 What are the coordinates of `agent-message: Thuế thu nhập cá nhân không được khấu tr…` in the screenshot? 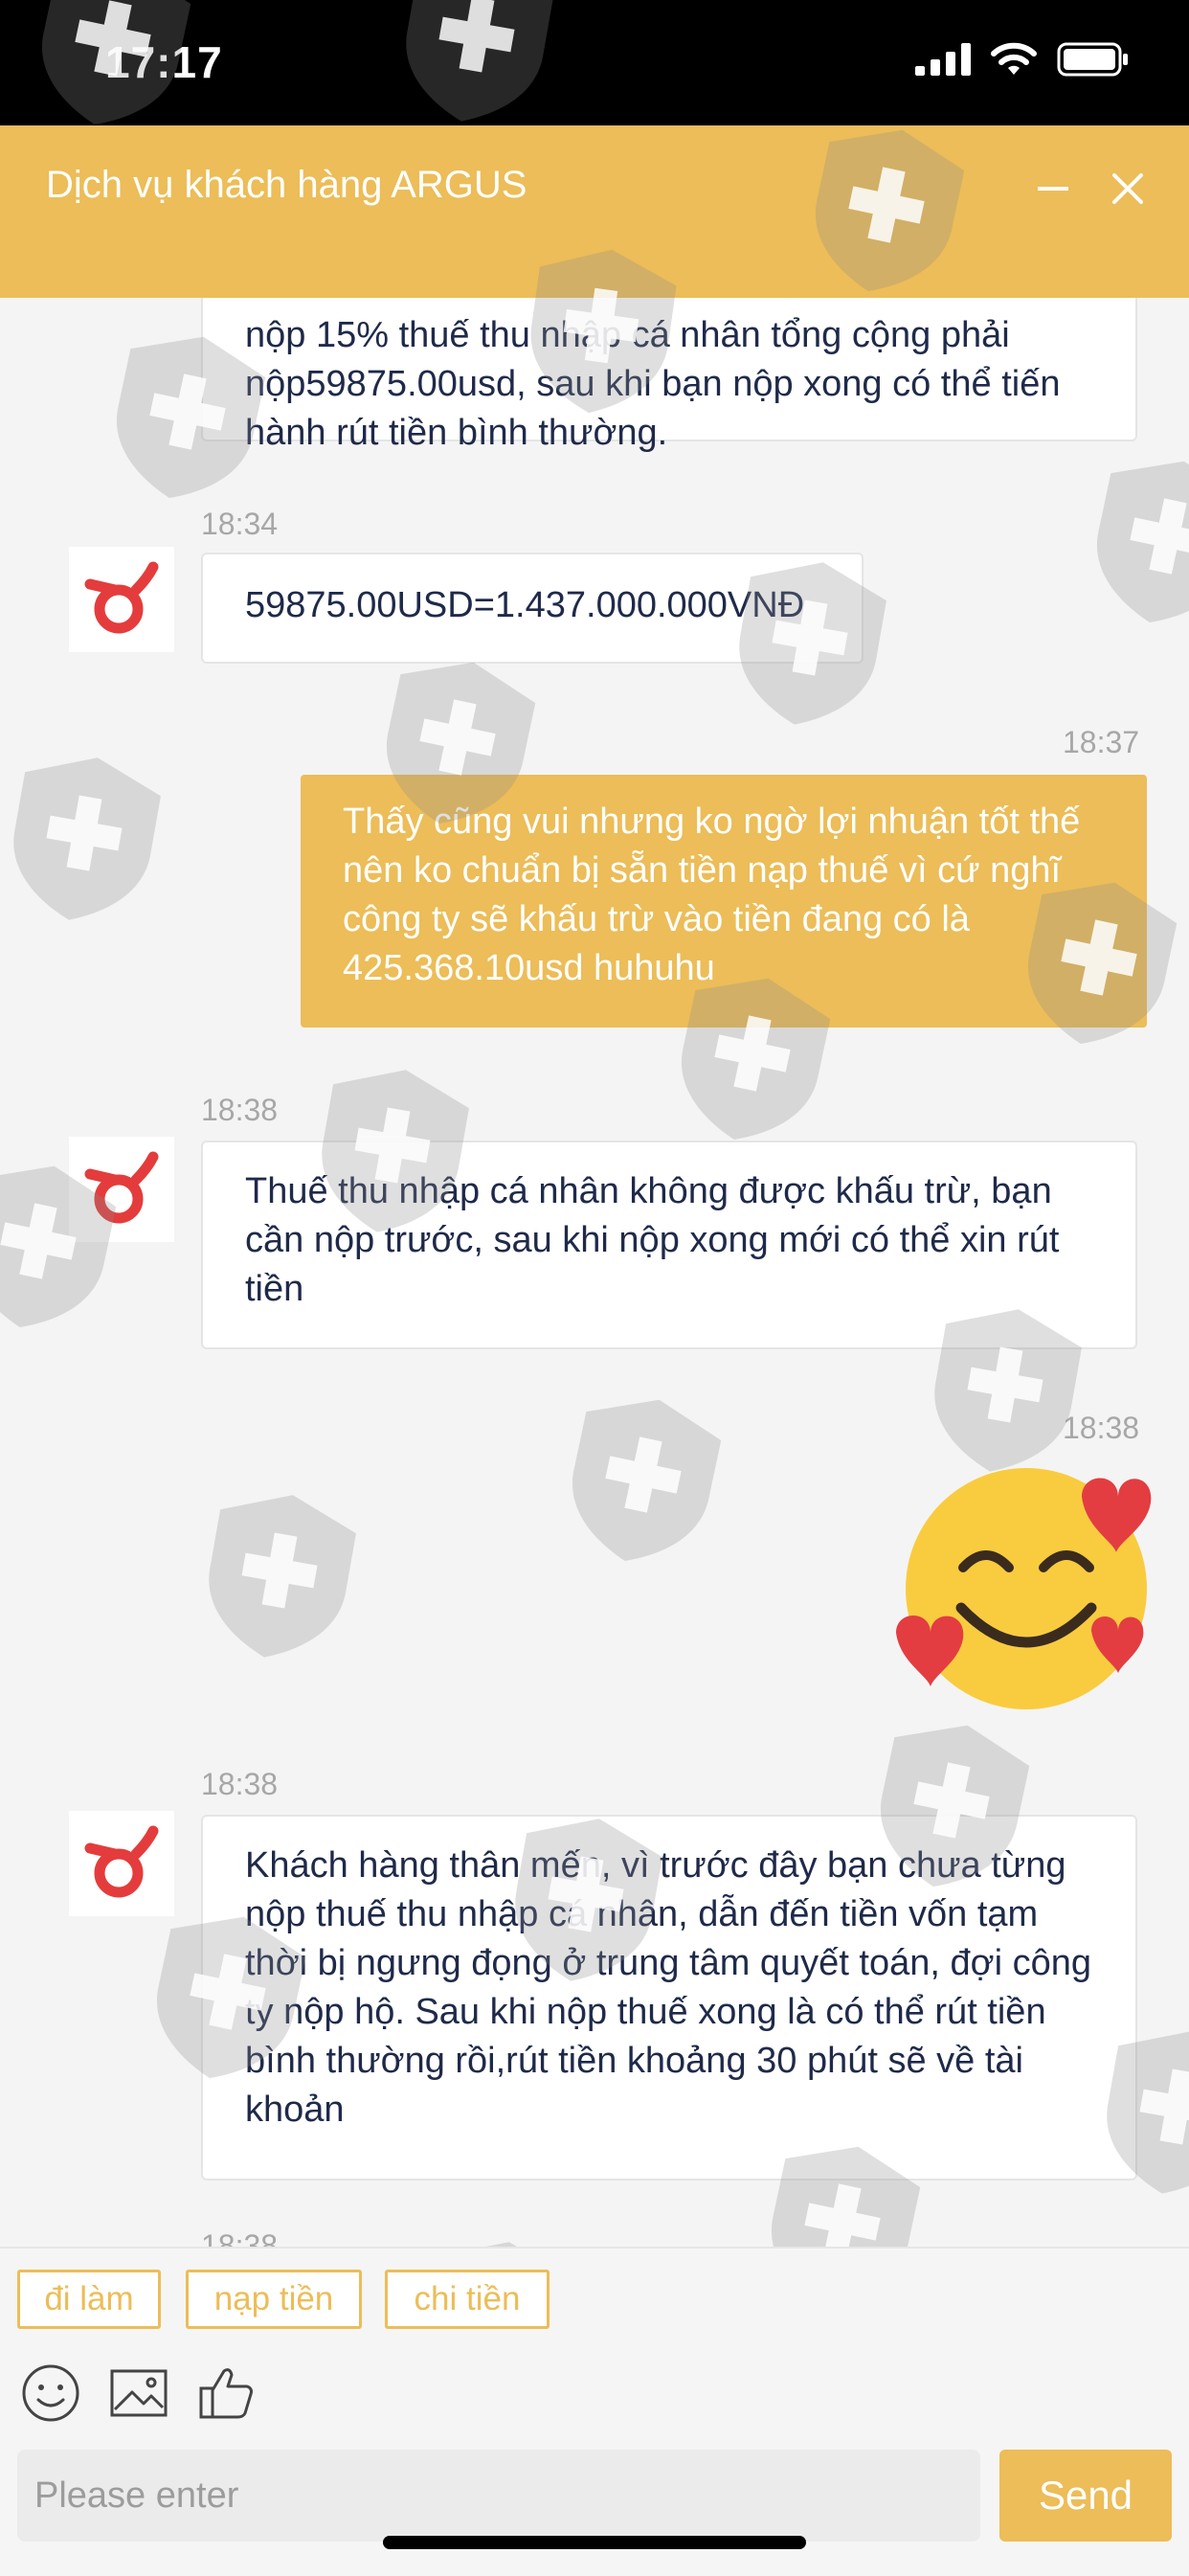 It's located at (669, 1245).